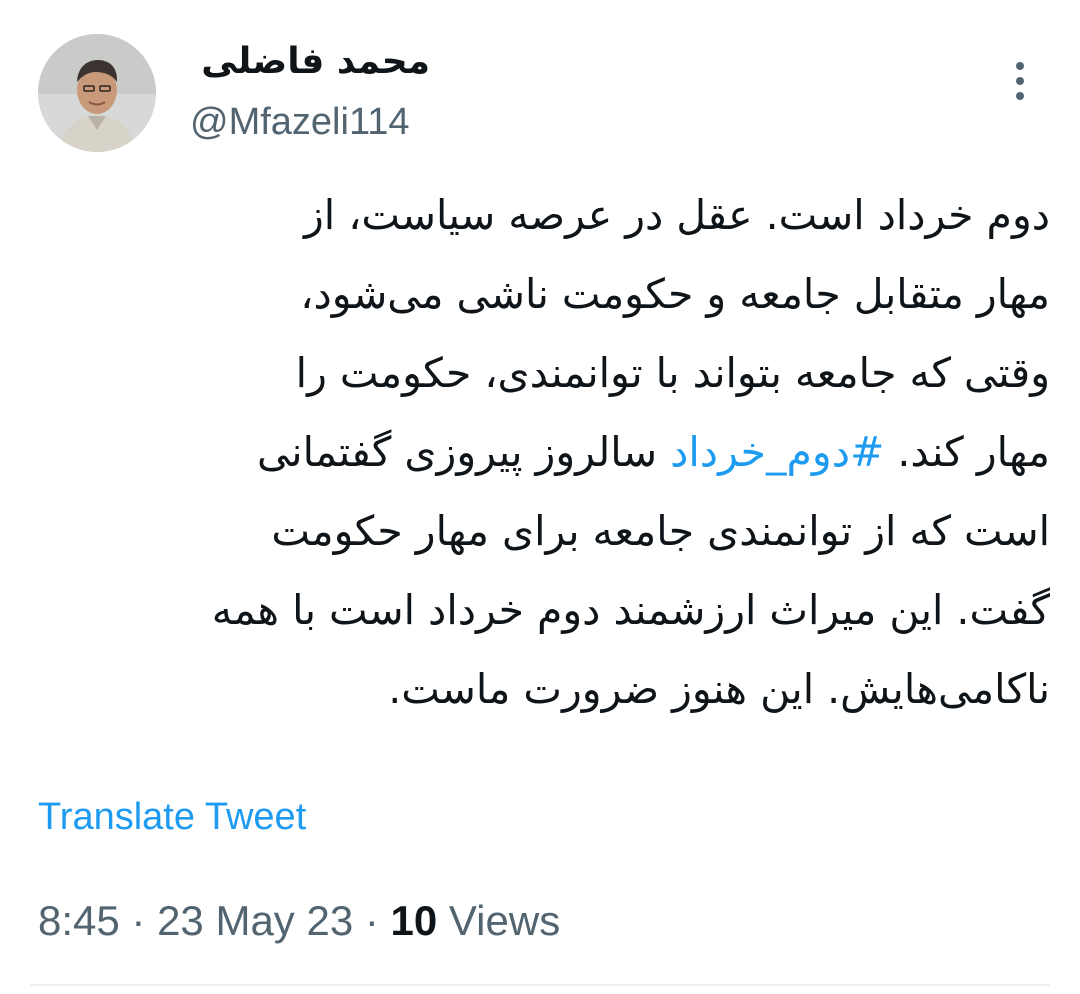 The height and width of the screenshot is (994, 1080). I want to click on tweet-text-line: دوم خرداد است. عقل در عرصه سیاست، از, so click(676, 215).